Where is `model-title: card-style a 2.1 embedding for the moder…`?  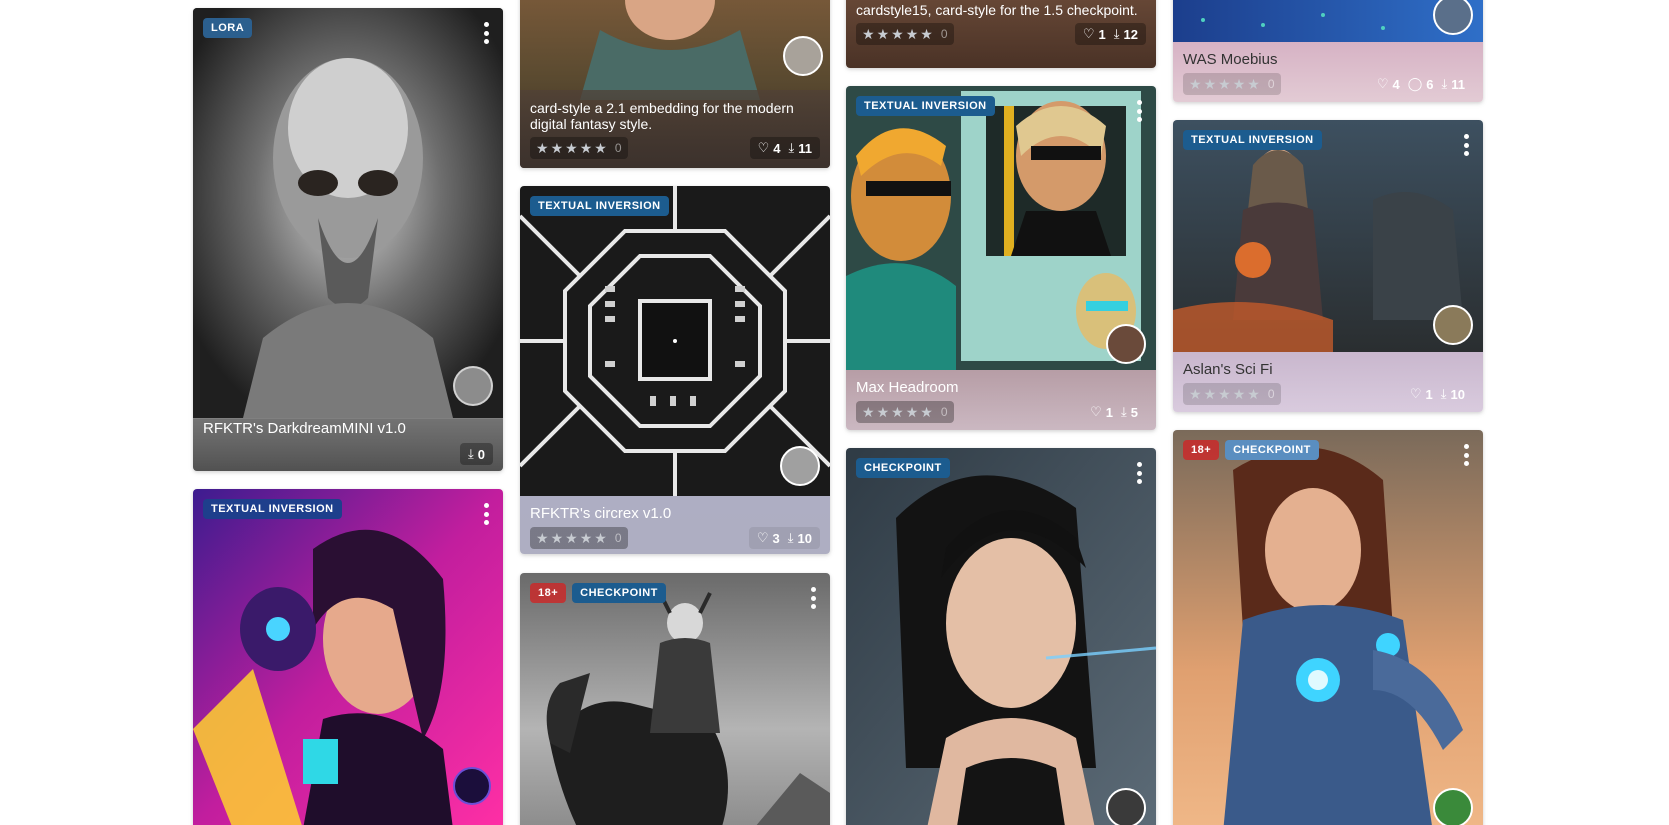 model-title: card-style a 2.1 embedding for the moder… is located at coordinates (662, 116).